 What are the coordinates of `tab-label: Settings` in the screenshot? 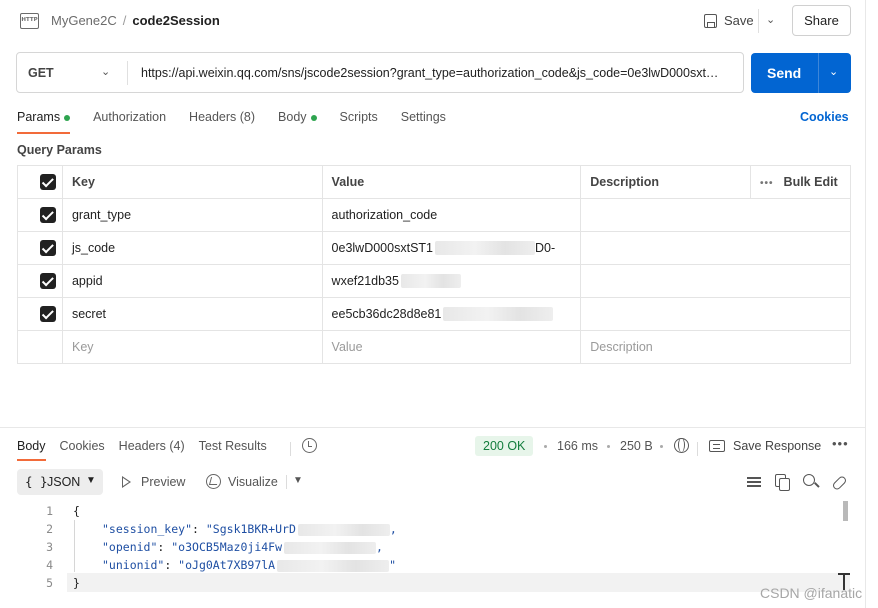 It's located at (423, 117).